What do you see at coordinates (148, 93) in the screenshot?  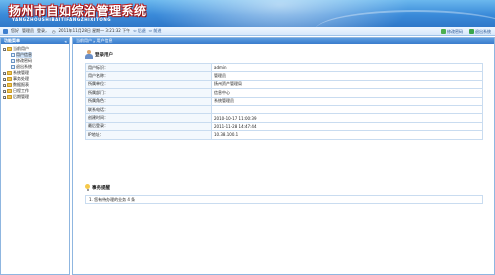 I see `field-label: 所属部门：` at bounding box center [148, 93].